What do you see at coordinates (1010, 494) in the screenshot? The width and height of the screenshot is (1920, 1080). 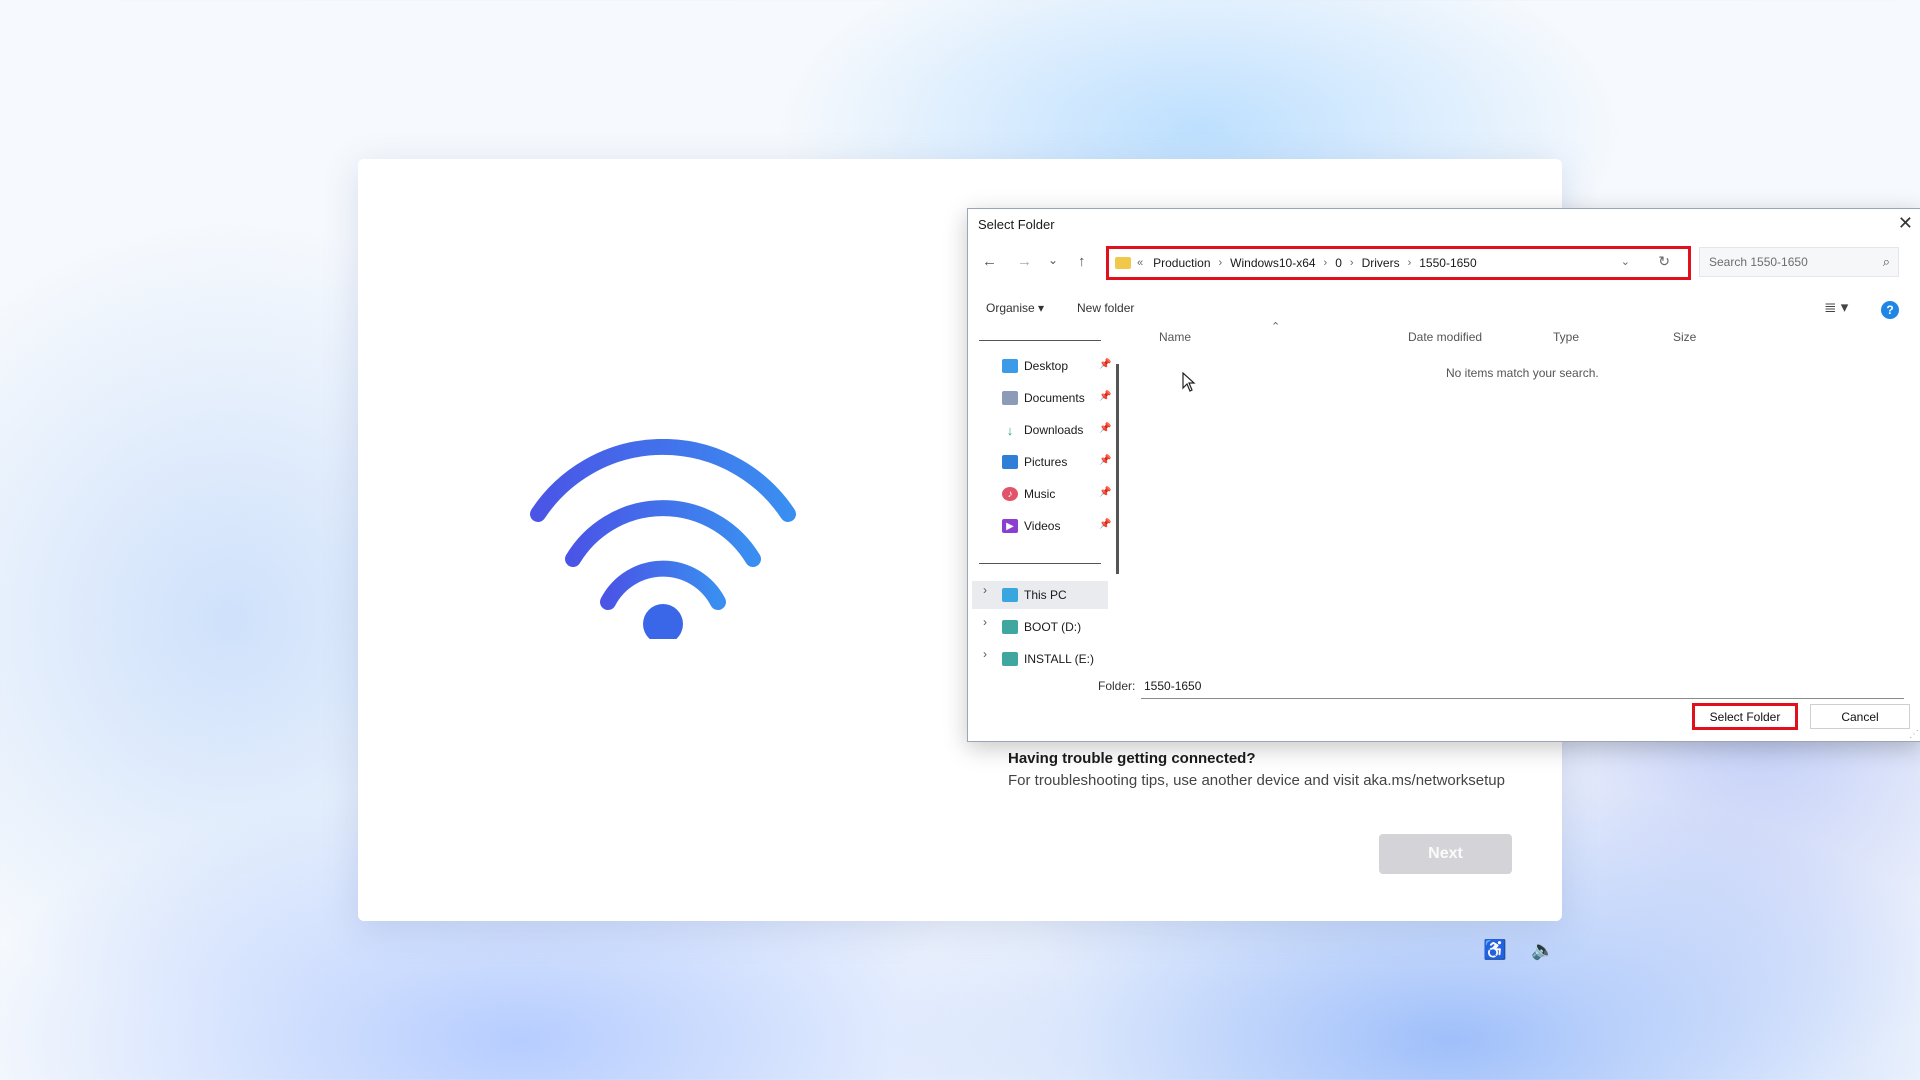 I see `music-icon: ♪` at bounding box center [1010, 494].